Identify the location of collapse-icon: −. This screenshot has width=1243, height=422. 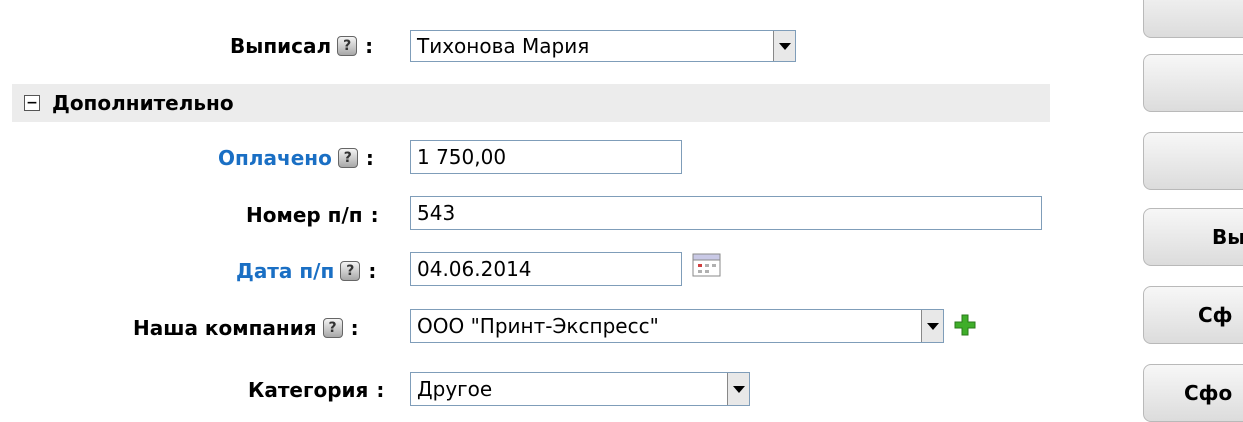
(32, 103).